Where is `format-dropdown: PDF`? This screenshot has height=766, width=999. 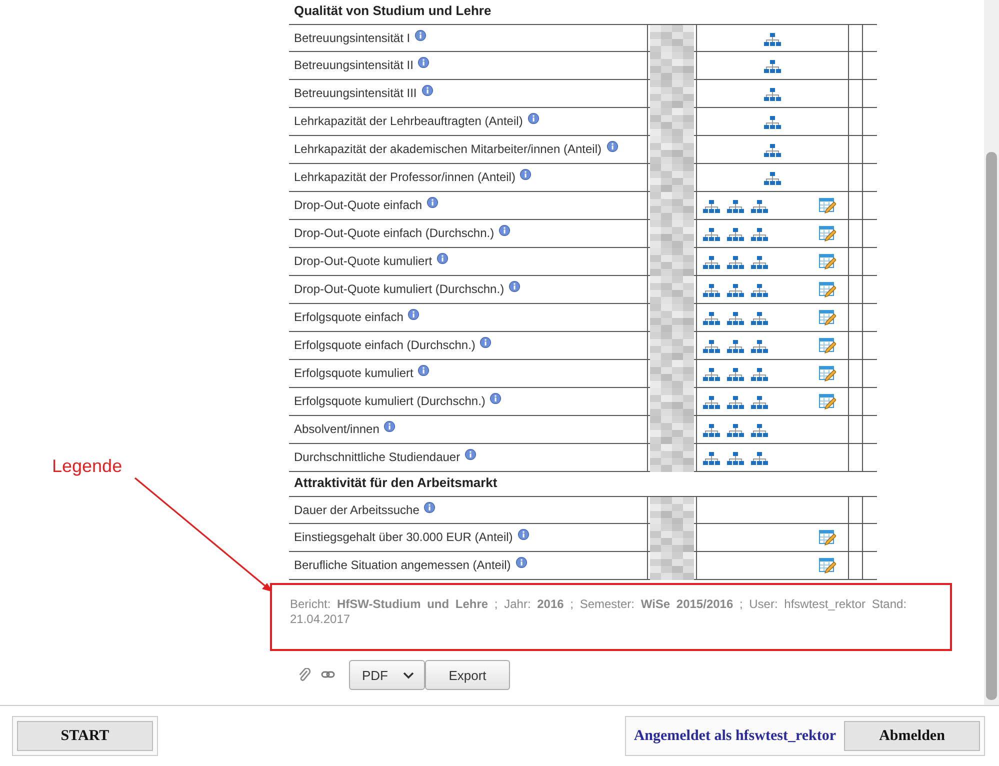
format-dropdown: PDF is located at coordinates (387, 675).